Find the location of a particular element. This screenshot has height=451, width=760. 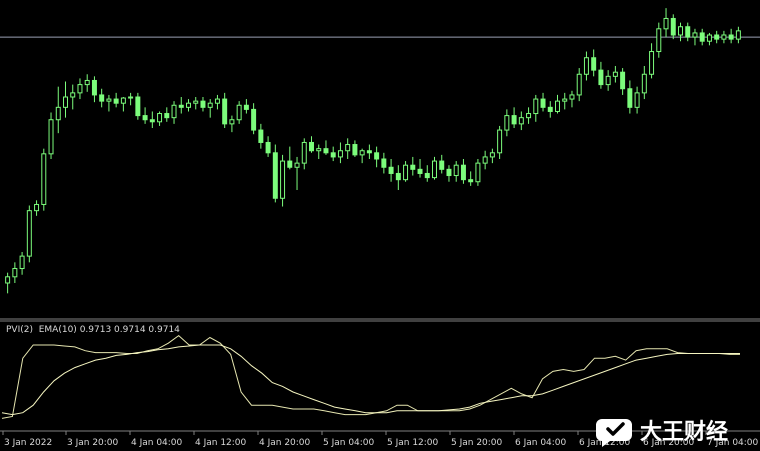

x-tick-label: 5 Jan 12:00 is located at coordinates (413, 443).